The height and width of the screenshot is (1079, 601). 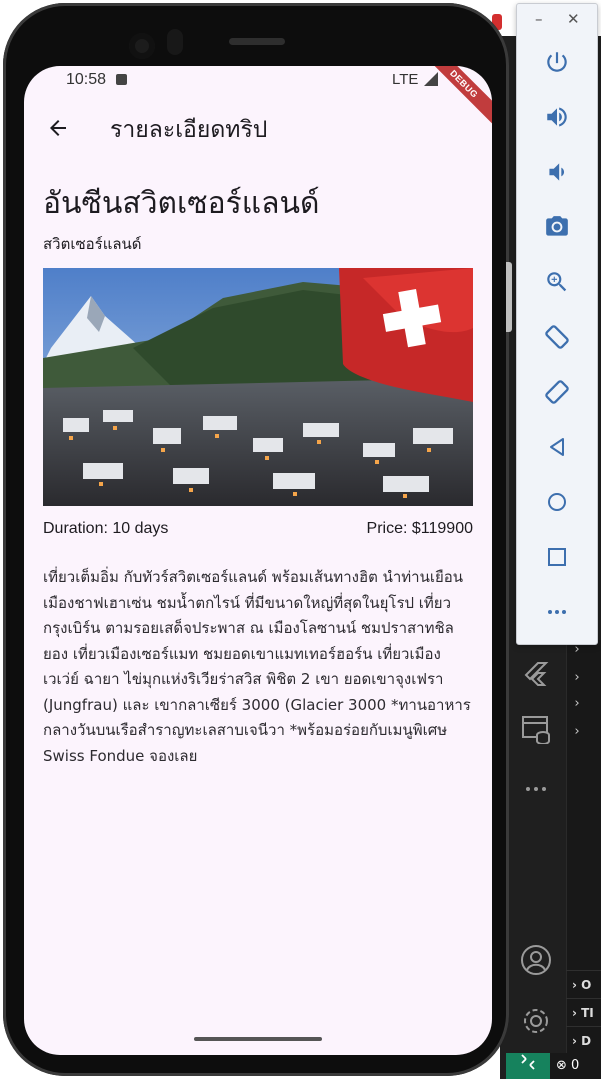 I want to click on ide-section-label: O, so click(x=586, y=985).